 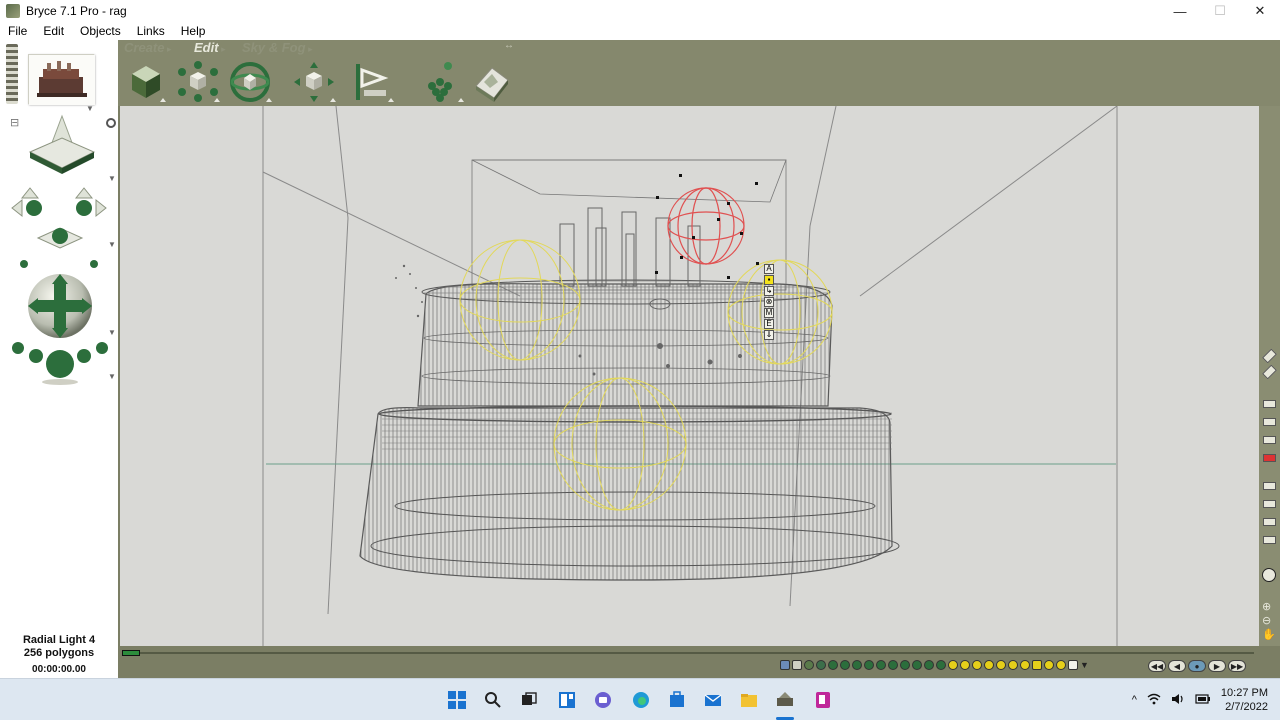 What do you see at coordinates (845, 665) in the screenshot?
I see `select-cylinder-icon` at bounding box center [845, 665].